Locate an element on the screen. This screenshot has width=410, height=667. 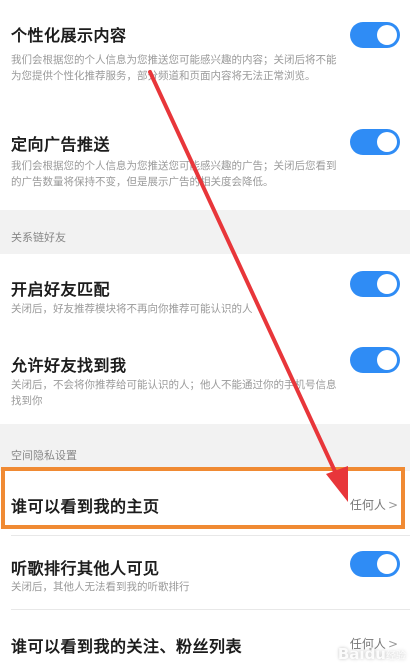
friend-match-title: 开启好友匹配 is located at coordinates (61, 289).